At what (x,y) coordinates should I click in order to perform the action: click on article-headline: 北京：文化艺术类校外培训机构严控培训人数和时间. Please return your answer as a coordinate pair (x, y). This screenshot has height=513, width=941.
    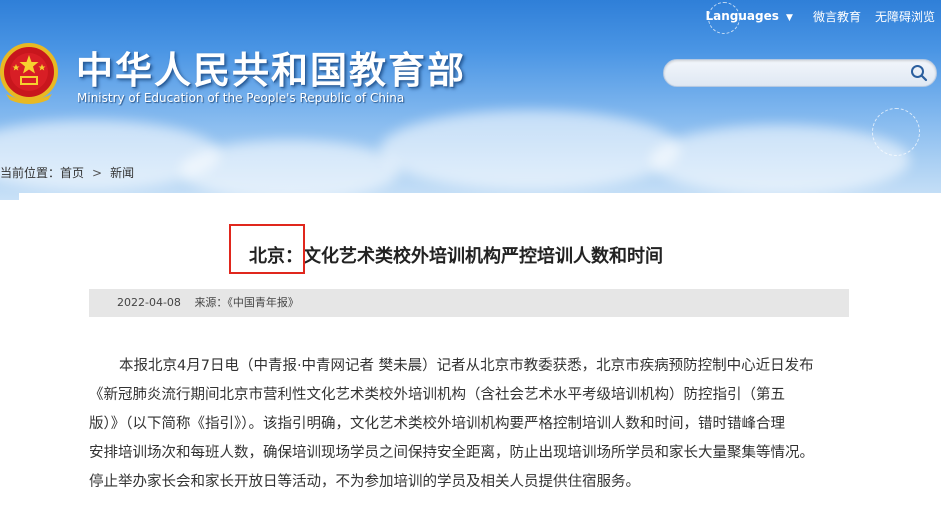
    Looking at the image, I should click on (456, 255).